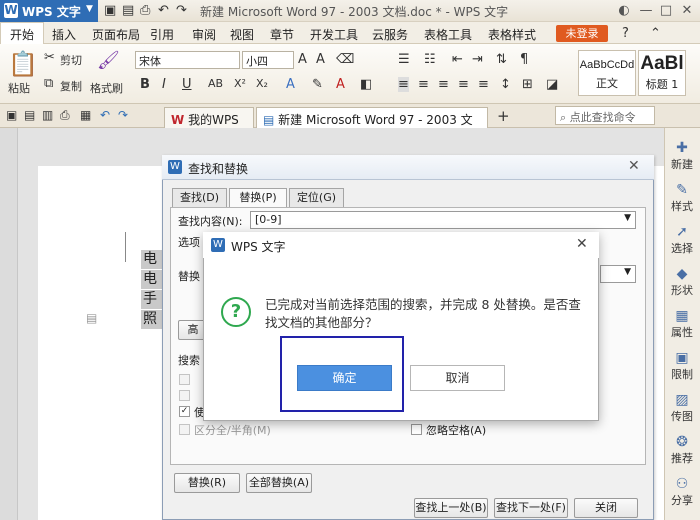  What do you see at coordinates (607, 73) in the screenshot?
I see `style-card-normal: AaBbCcDd 正文` at bounding box center [607, 73].